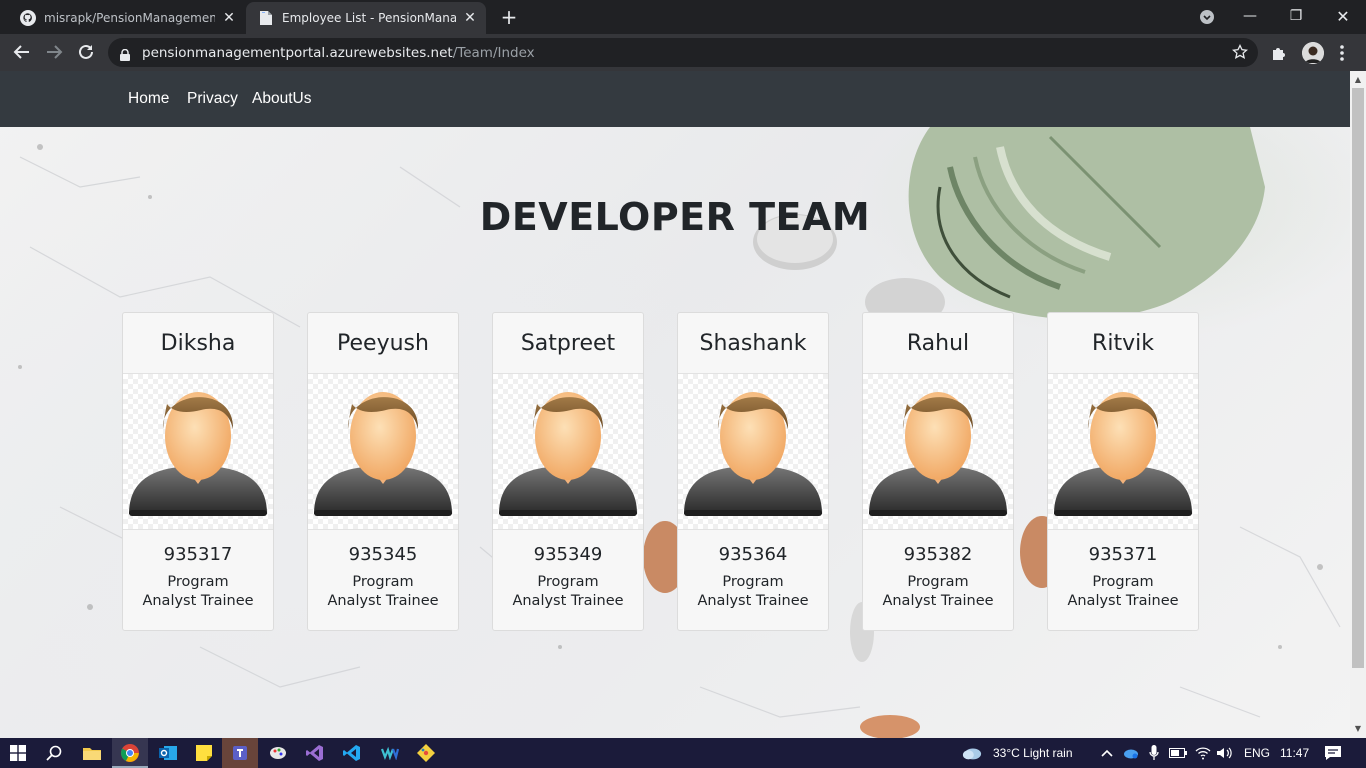  What do you see at coordinates (1342, 53) in the screenshot?
I see `browser-menu-icon` at bounding box center [1342, 53].